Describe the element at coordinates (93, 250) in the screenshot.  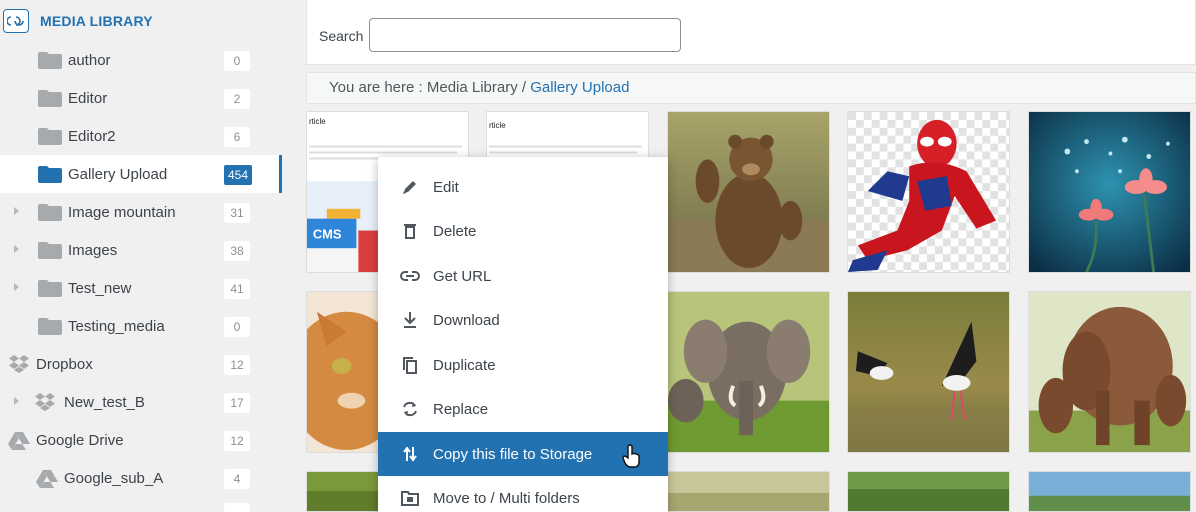
I see `sidebar-item-label: Images` at that location.